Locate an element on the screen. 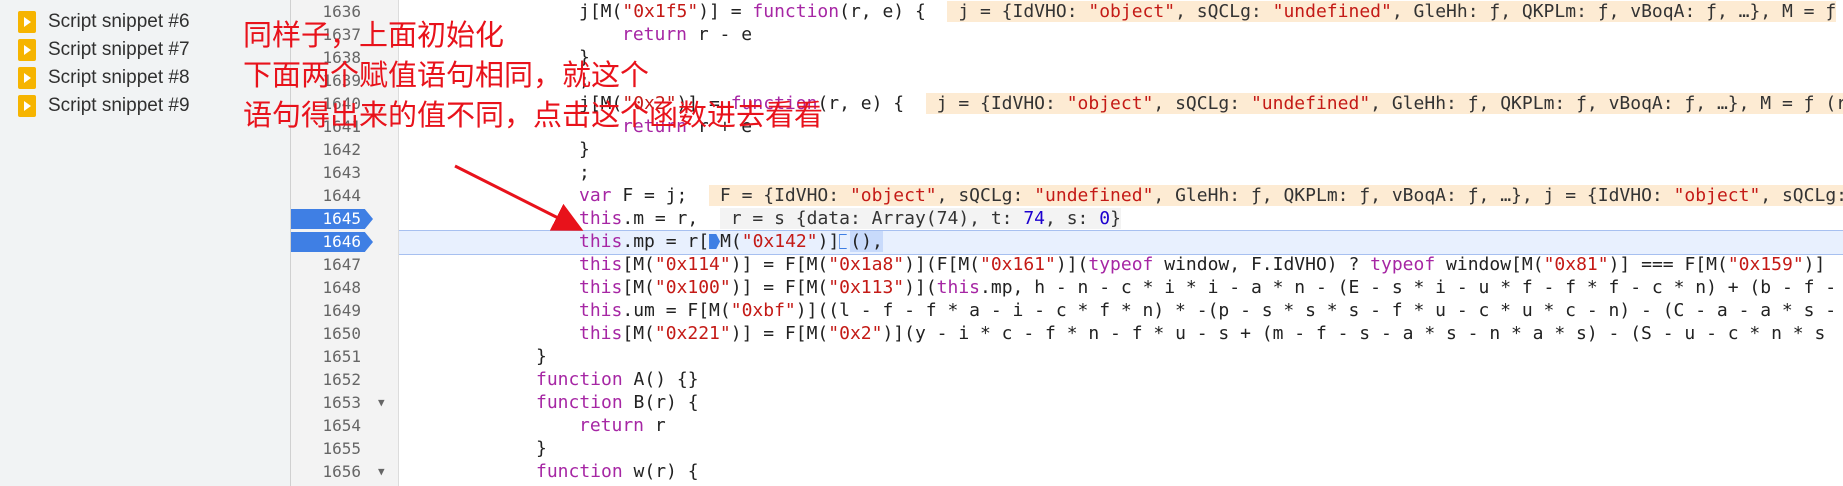 The width and height of the screenshot is (1843, 486). line-number: 1649 is located at coordinates (326, 310).